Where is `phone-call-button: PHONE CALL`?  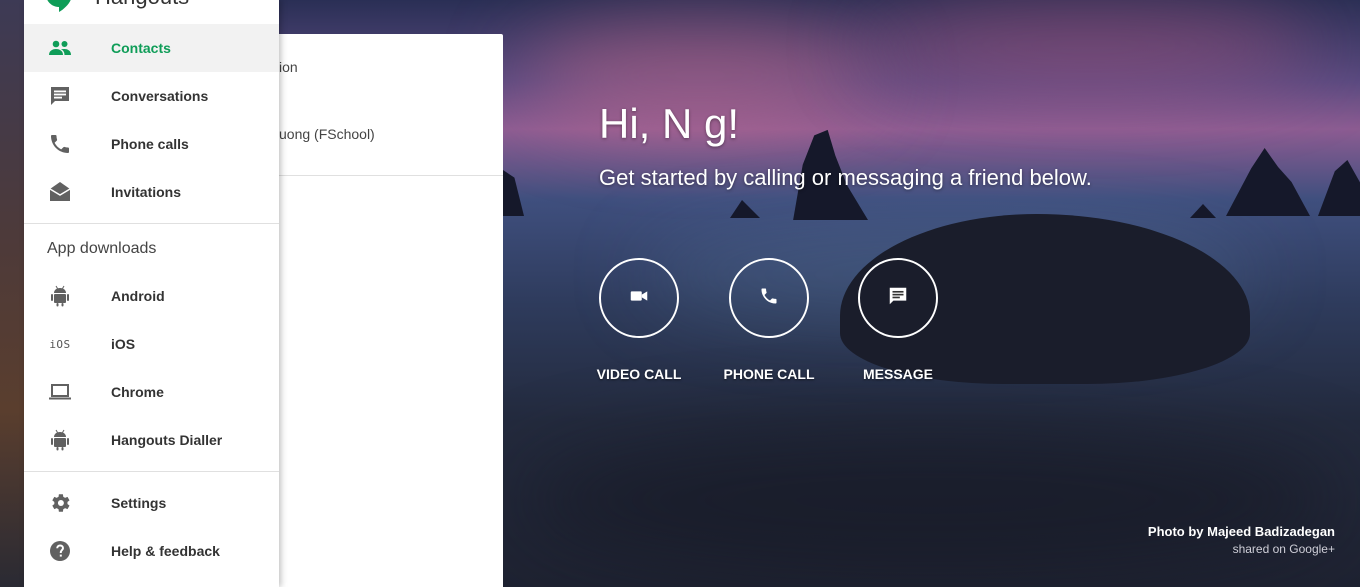
phone-call-button: PHONE CALL is located at coordinates (769, 320).